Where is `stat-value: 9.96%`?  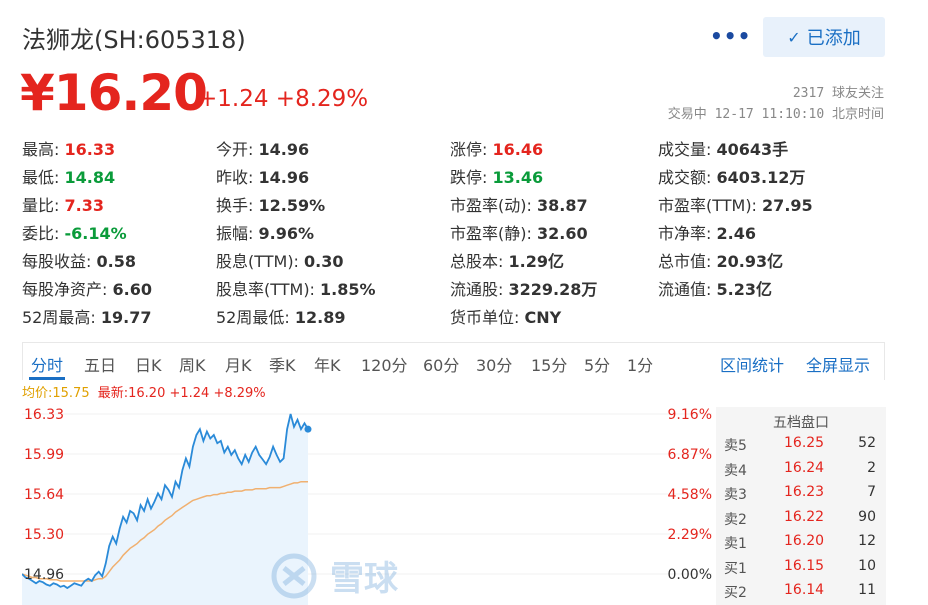
stat-value: 9.96% is located at coordinates (286, 233).